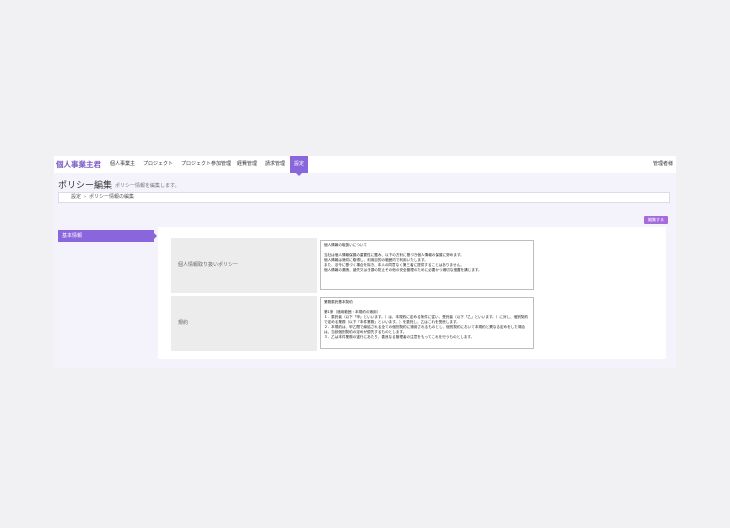 The height and width of the screenshot is (528, 730). What do you see at coordinates (147, 186) in the screenshot?
I see `page-subtitle: ポリシー情報を編集します。` at bounding box center [147, 186].